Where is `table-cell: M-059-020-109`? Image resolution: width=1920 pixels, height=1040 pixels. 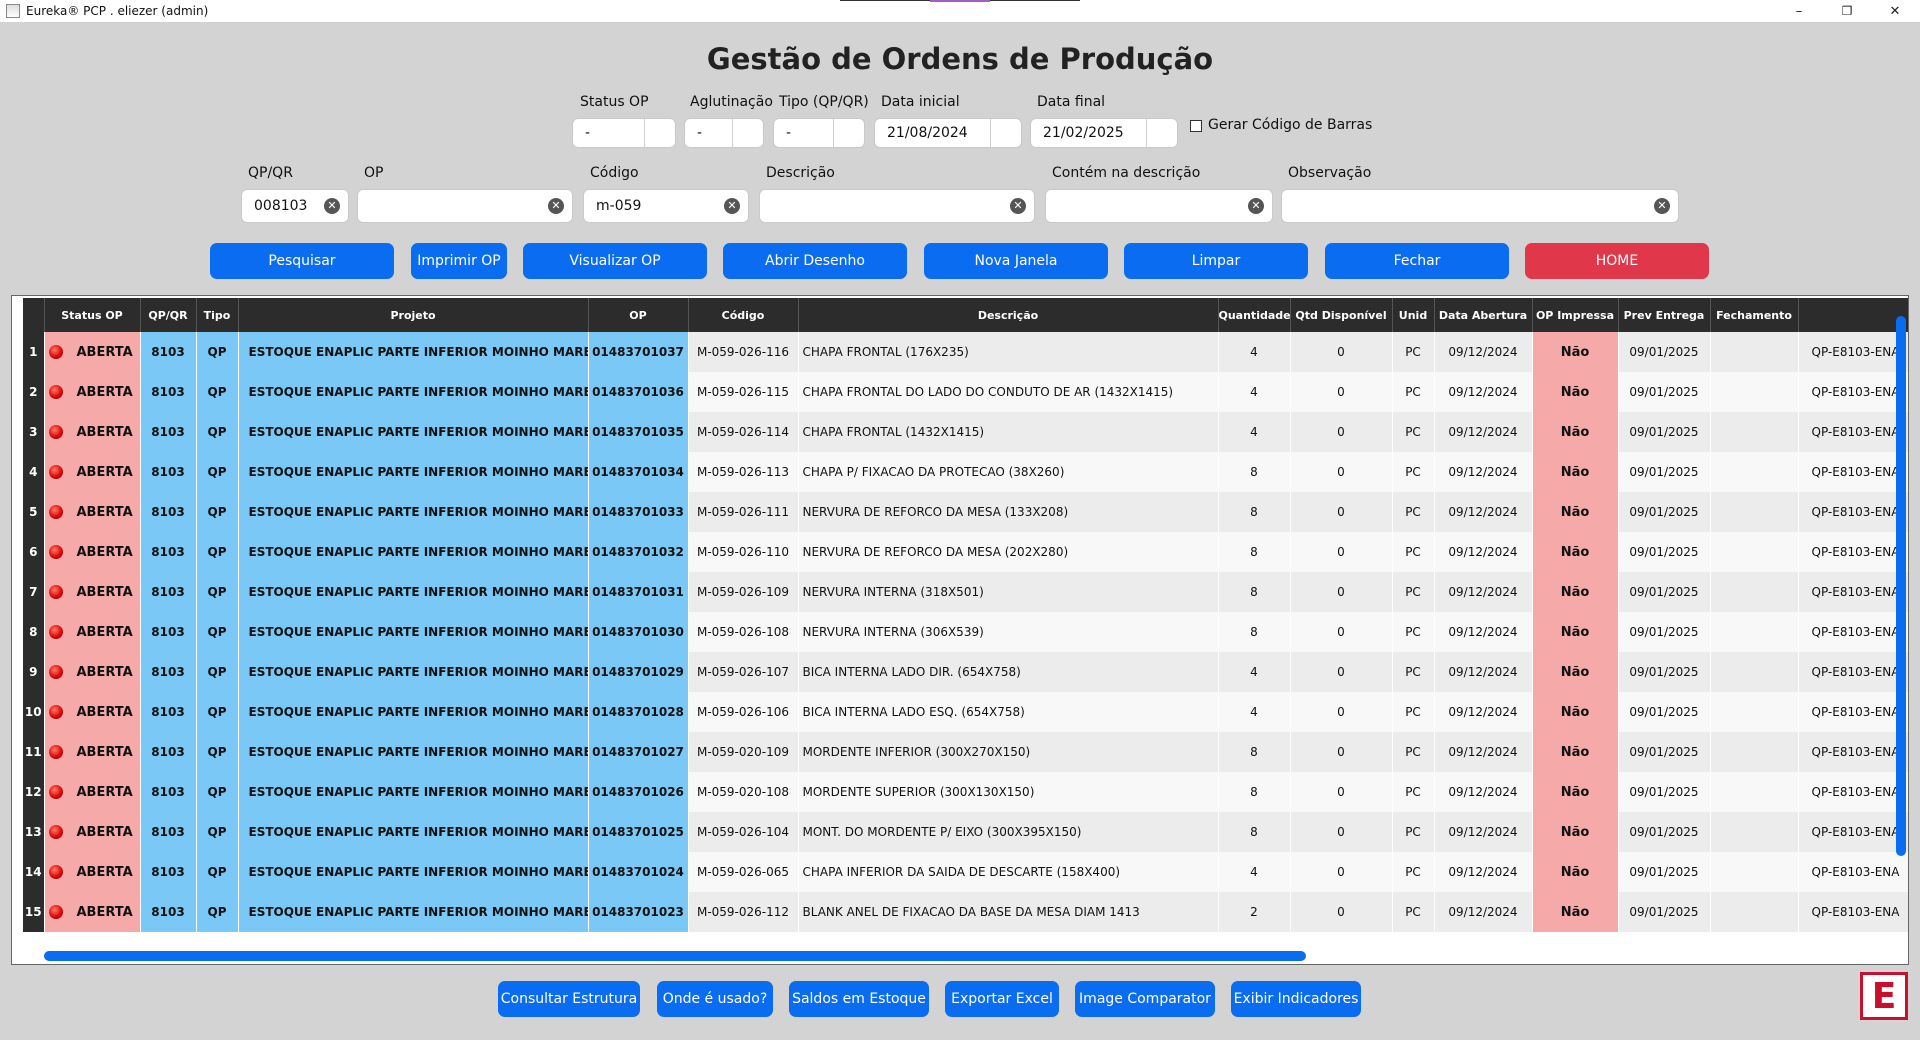
table-cell: M-059-020-109 is located at coordinates (743, 752).